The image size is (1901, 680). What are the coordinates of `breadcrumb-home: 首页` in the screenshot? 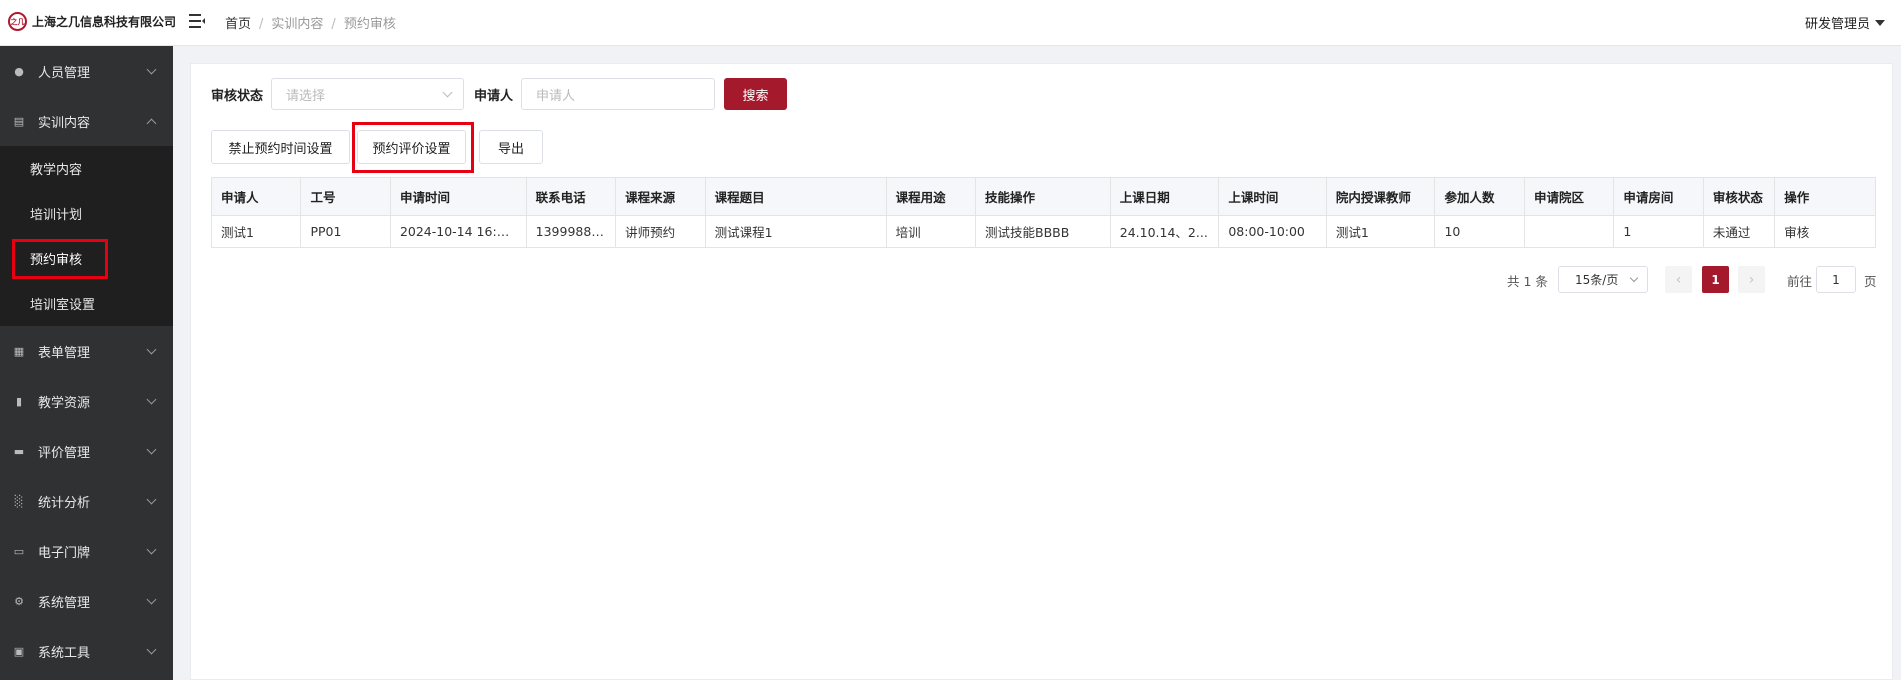 It's located at (238, 24).